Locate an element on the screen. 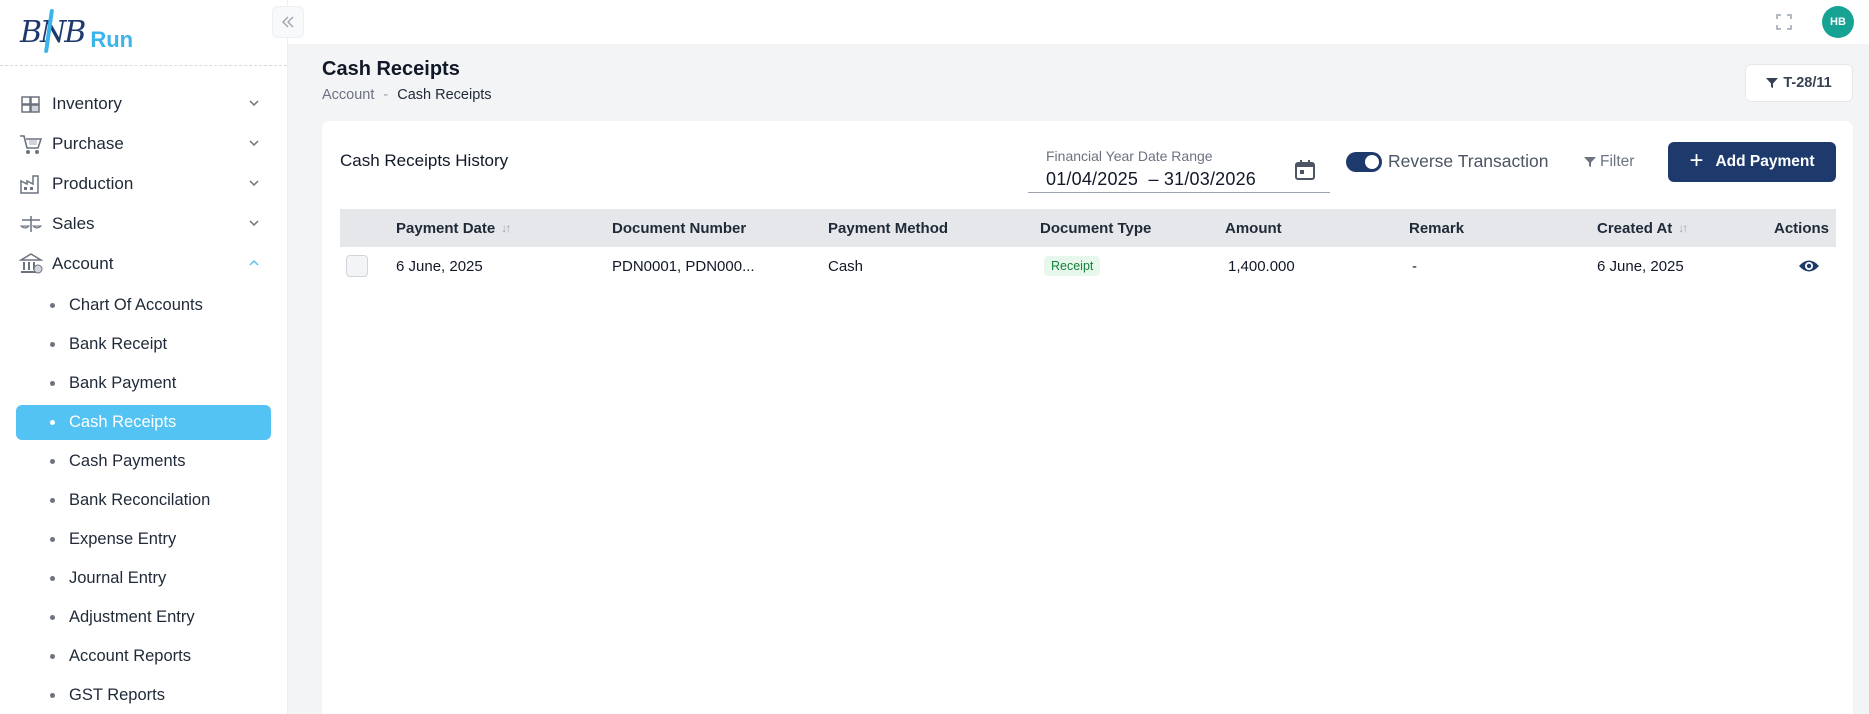  chevrons-left-icon is located at coordinates (288, 22).